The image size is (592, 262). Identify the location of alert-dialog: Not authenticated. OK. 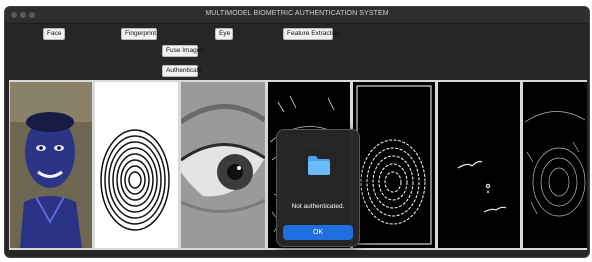
(318, 188).